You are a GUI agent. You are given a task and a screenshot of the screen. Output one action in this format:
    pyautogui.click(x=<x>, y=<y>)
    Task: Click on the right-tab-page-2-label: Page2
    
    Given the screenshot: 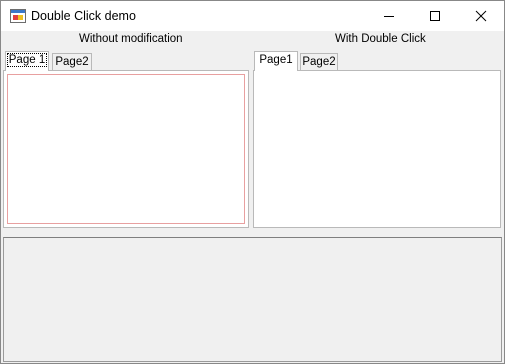 What is the action you would take?
    pyautogui.click(x=319, y=62)
    